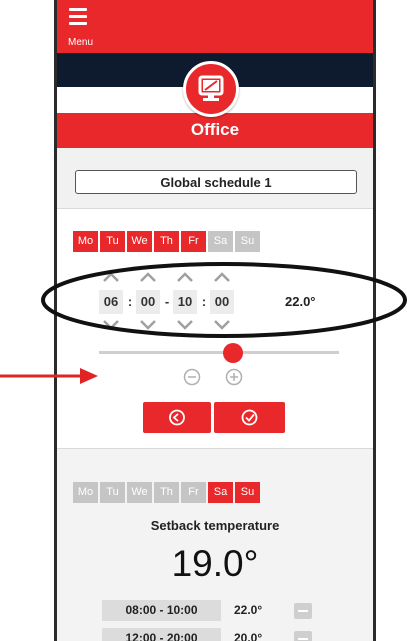 This screenshot has width=407, height=641. I want to click on check-icon, so click(249, 417).